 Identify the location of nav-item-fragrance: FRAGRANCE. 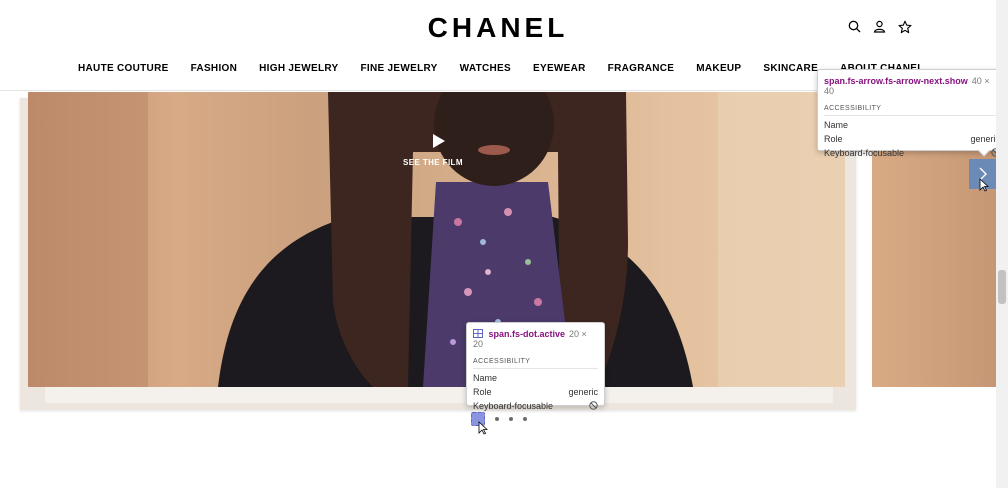
(641, 70).